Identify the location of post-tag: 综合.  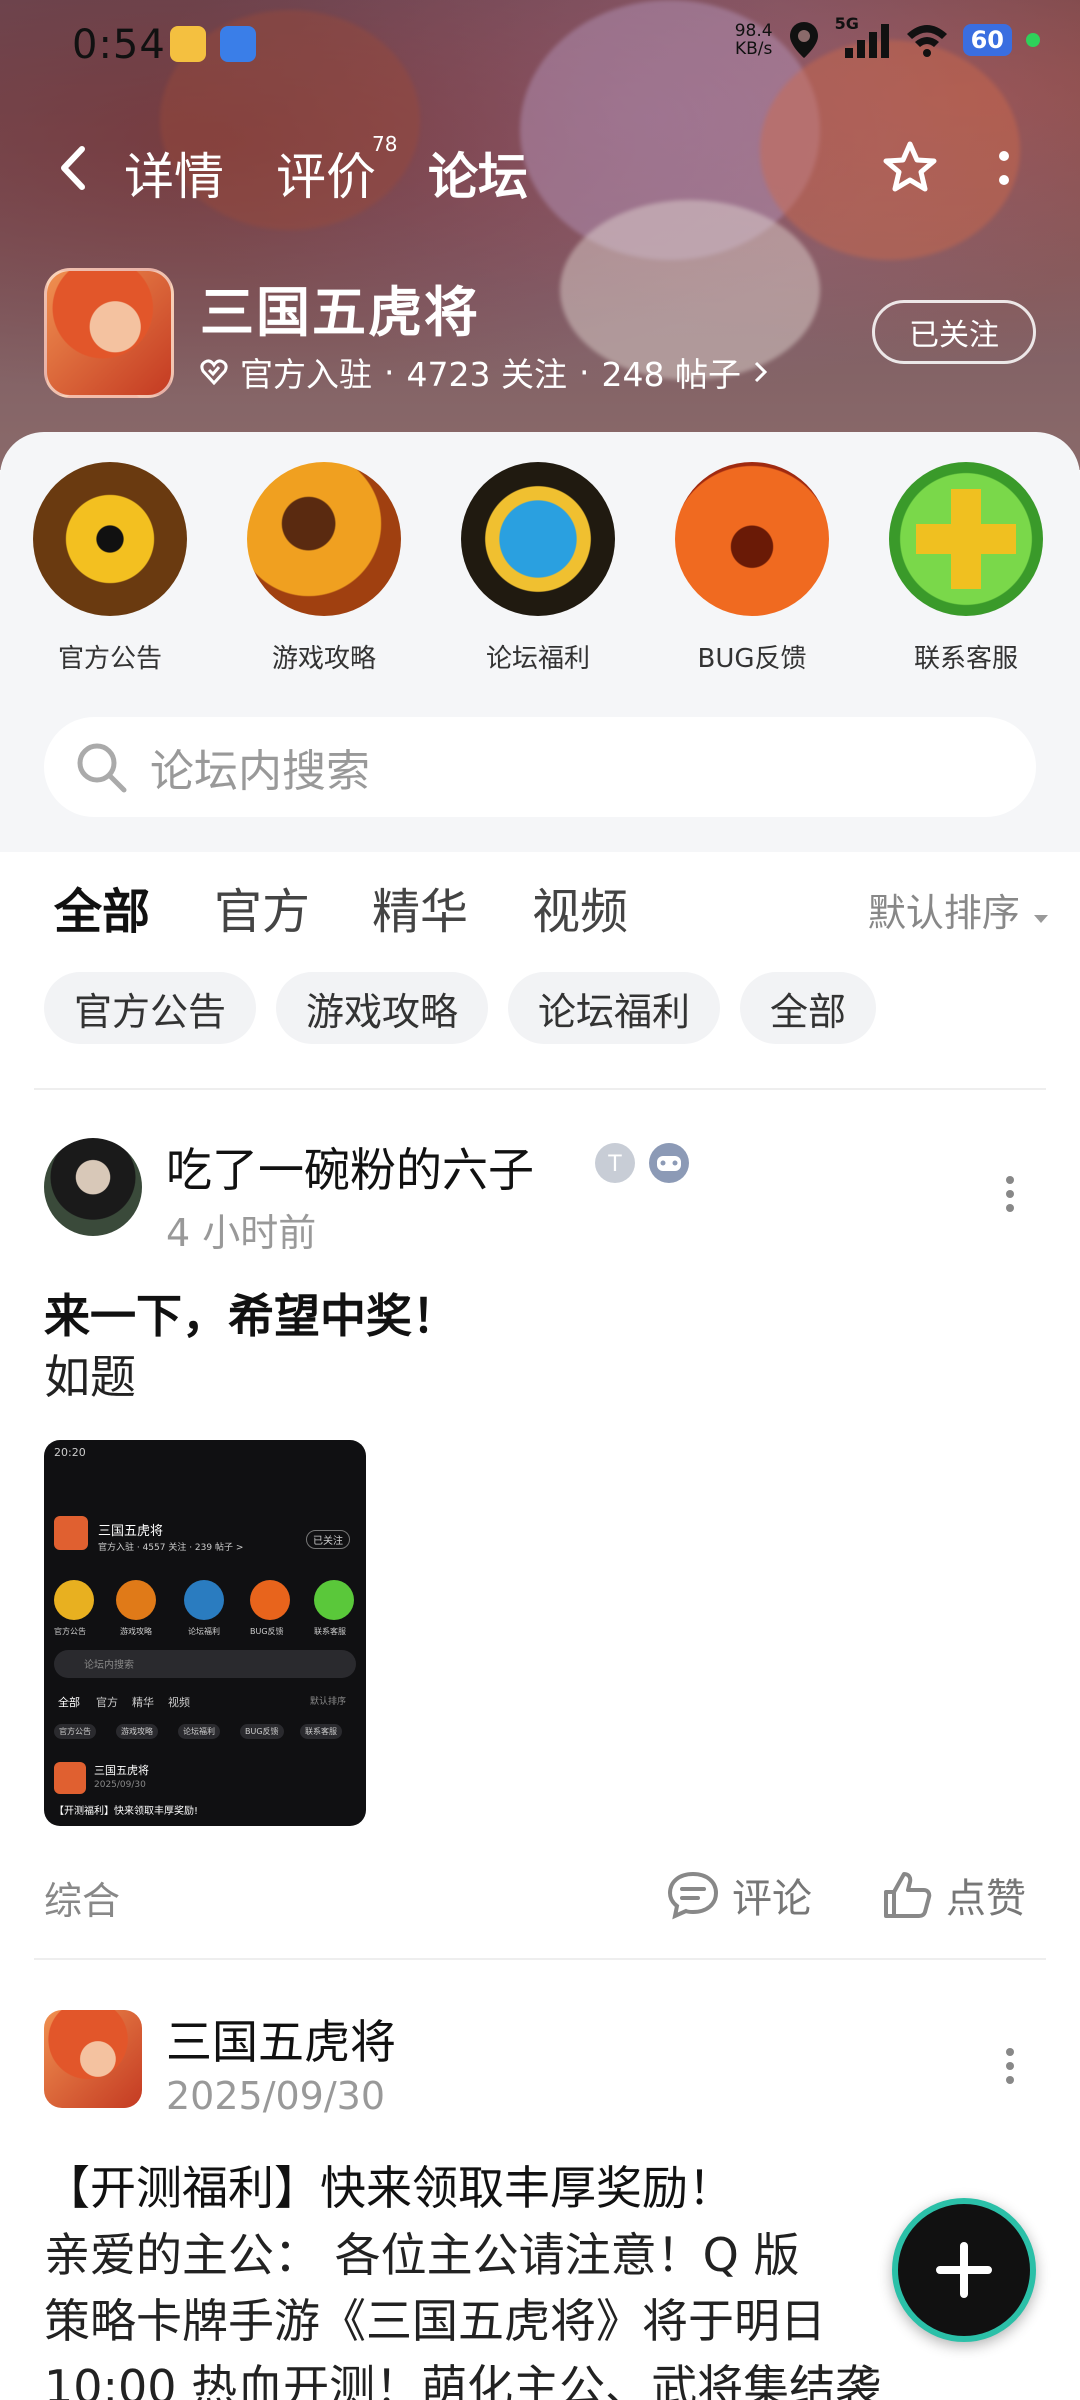
(82, 1897).